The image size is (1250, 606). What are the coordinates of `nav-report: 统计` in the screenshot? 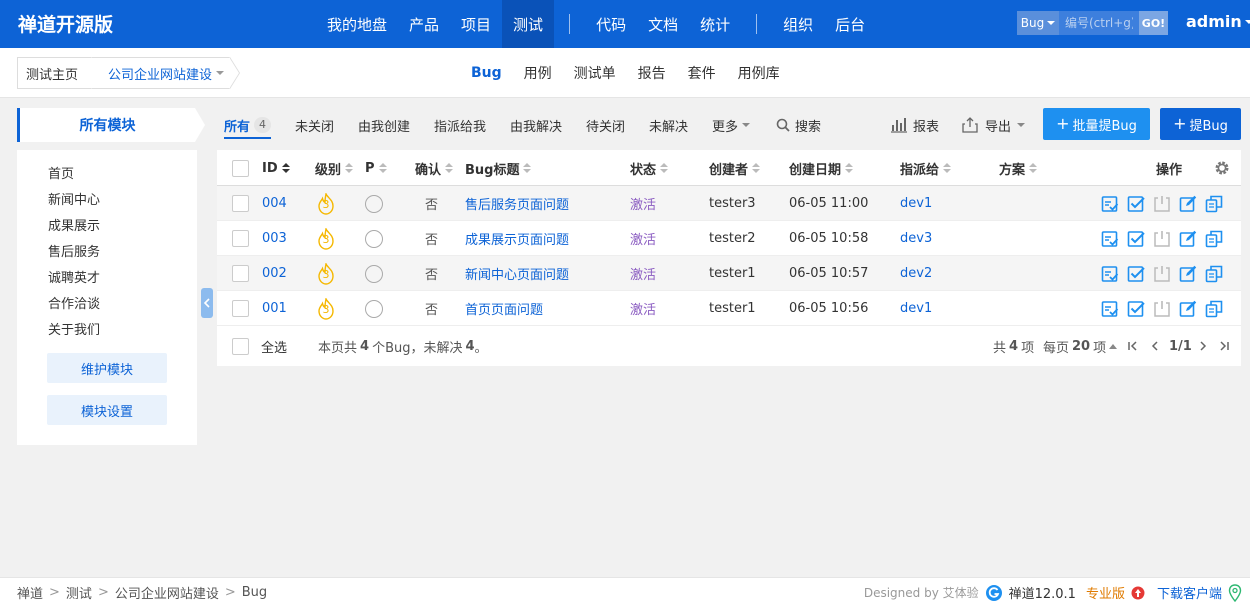 It's located at (715, 24).